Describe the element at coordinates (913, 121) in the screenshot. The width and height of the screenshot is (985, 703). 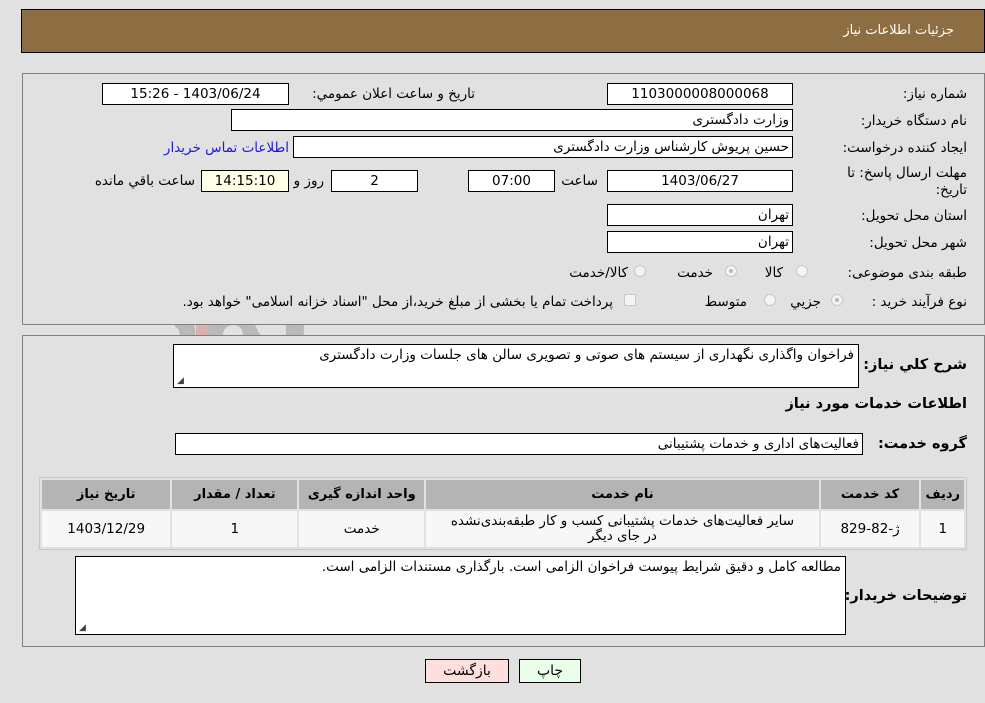
I see `buyer-org-label: نام دستگاه خريدار:` at that location.